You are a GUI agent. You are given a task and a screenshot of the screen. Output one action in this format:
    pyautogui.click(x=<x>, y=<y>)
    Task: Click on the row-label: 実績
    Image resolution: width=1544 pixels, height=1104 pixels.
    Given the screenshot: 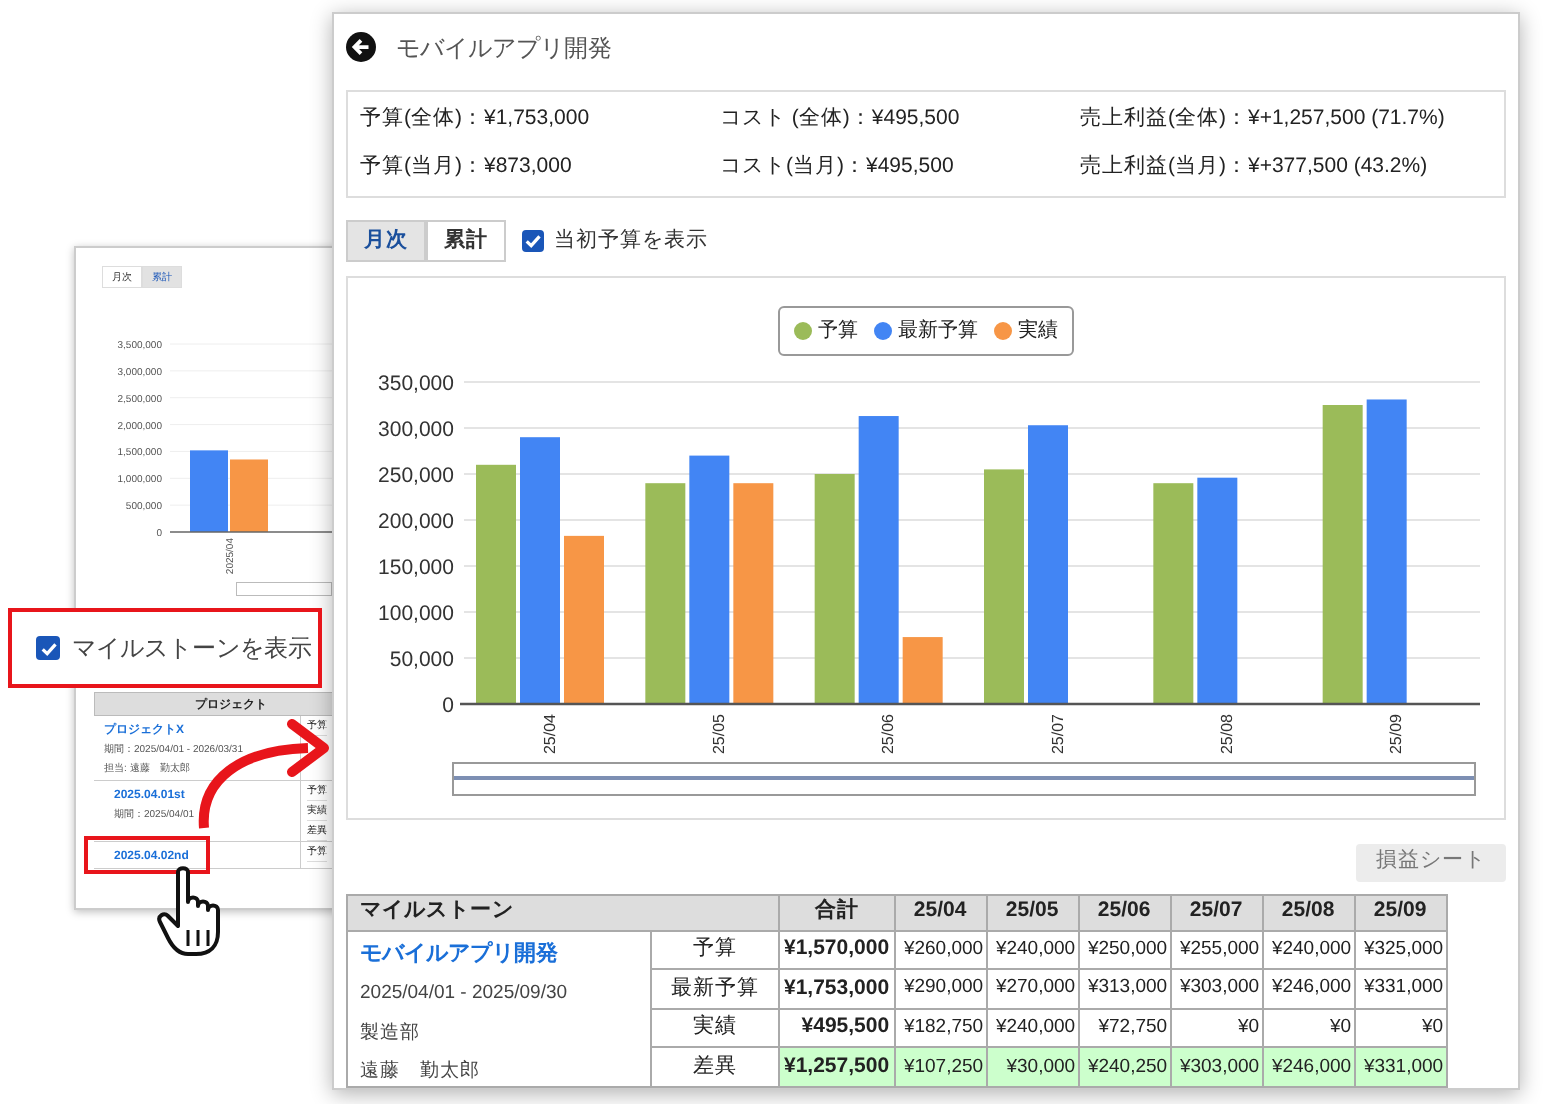 What is the action you would take?
    pyautogui.click(x=715, y=1028)
    